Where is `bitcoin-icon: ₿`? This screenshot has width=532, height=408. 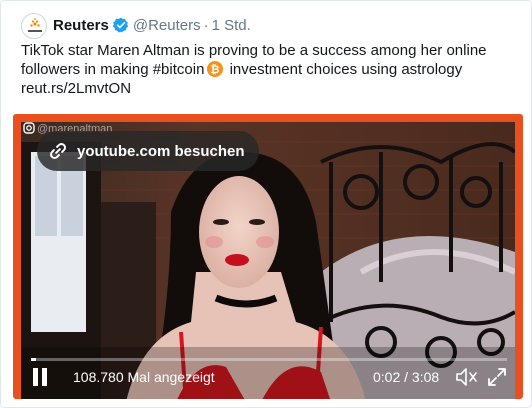 bitcoin-icon: ₿ is located at coordinates (215, 69).